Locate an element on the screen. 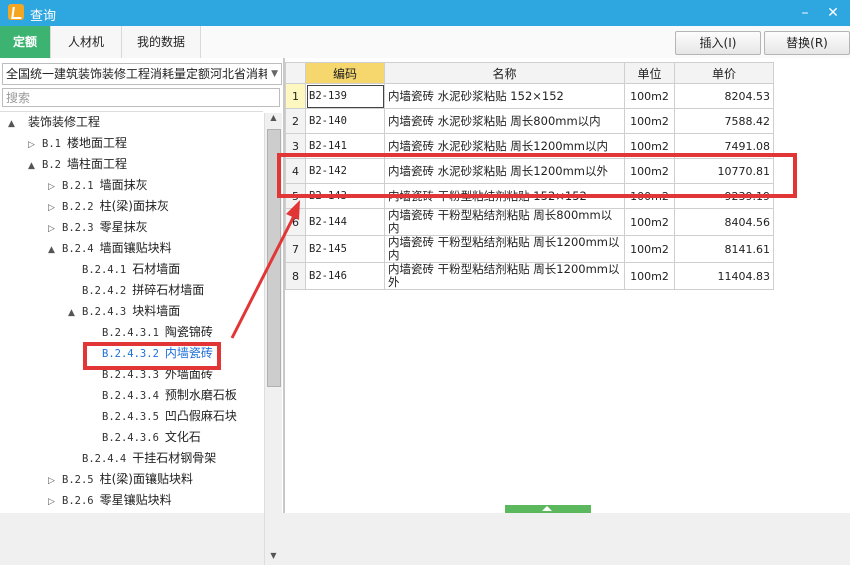  tree-item: B.2.4.2 拼碎石材墙面 is located at coordinates (136, 290).